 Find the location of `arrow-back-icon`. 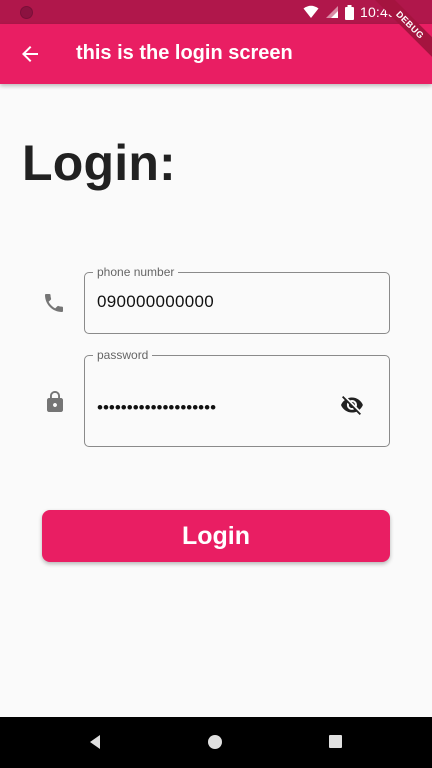

arrow-back-icon is located at coordinates (30, 54).